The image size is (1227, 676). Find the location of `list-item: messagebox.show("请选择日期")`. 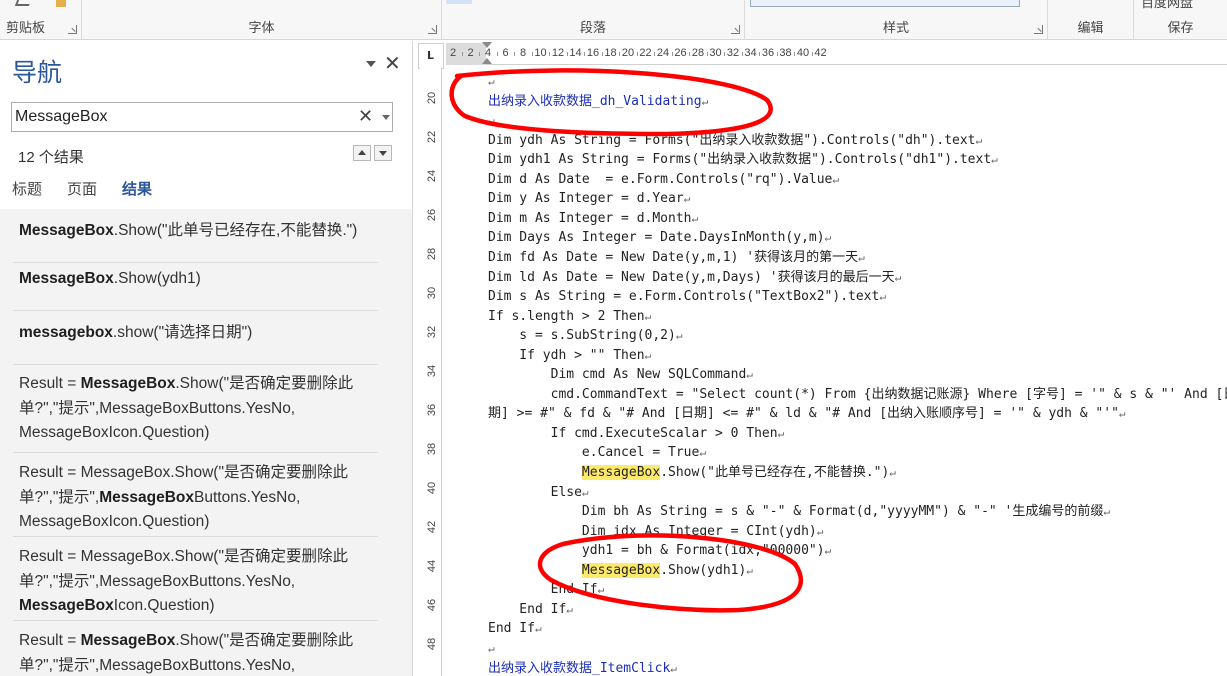

list-item: messagebox.show("请选择日期") is located at coordinates (196, 333).